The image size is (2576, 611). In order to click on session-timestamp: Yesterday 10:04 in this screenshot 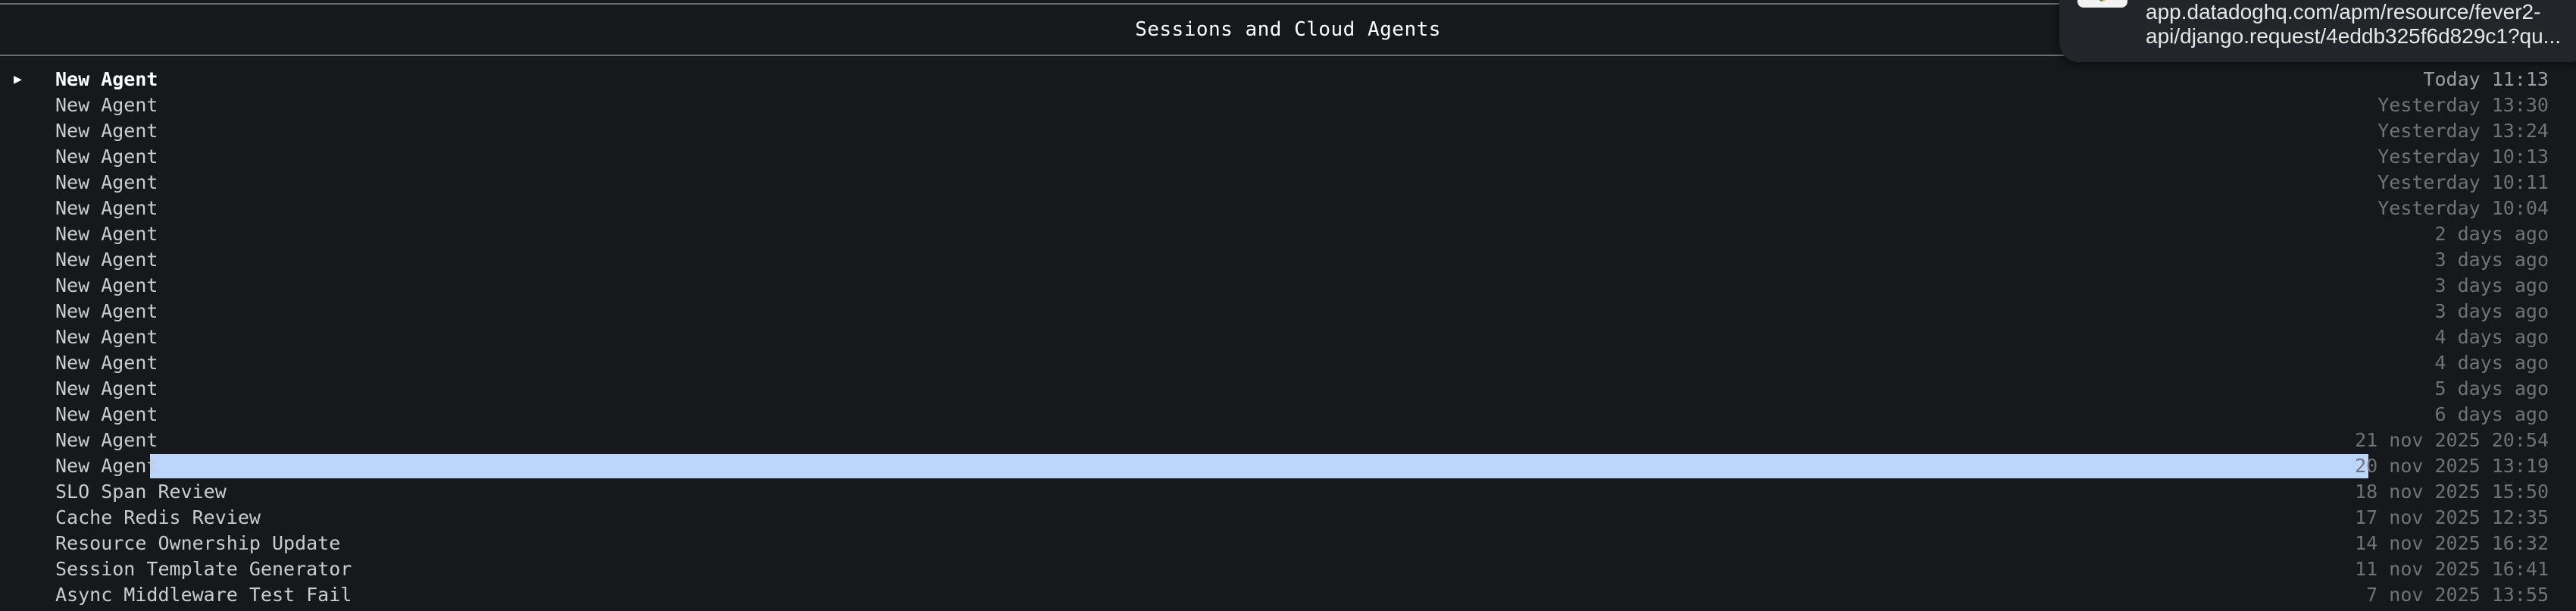, I will do `click(2463, 208)`.